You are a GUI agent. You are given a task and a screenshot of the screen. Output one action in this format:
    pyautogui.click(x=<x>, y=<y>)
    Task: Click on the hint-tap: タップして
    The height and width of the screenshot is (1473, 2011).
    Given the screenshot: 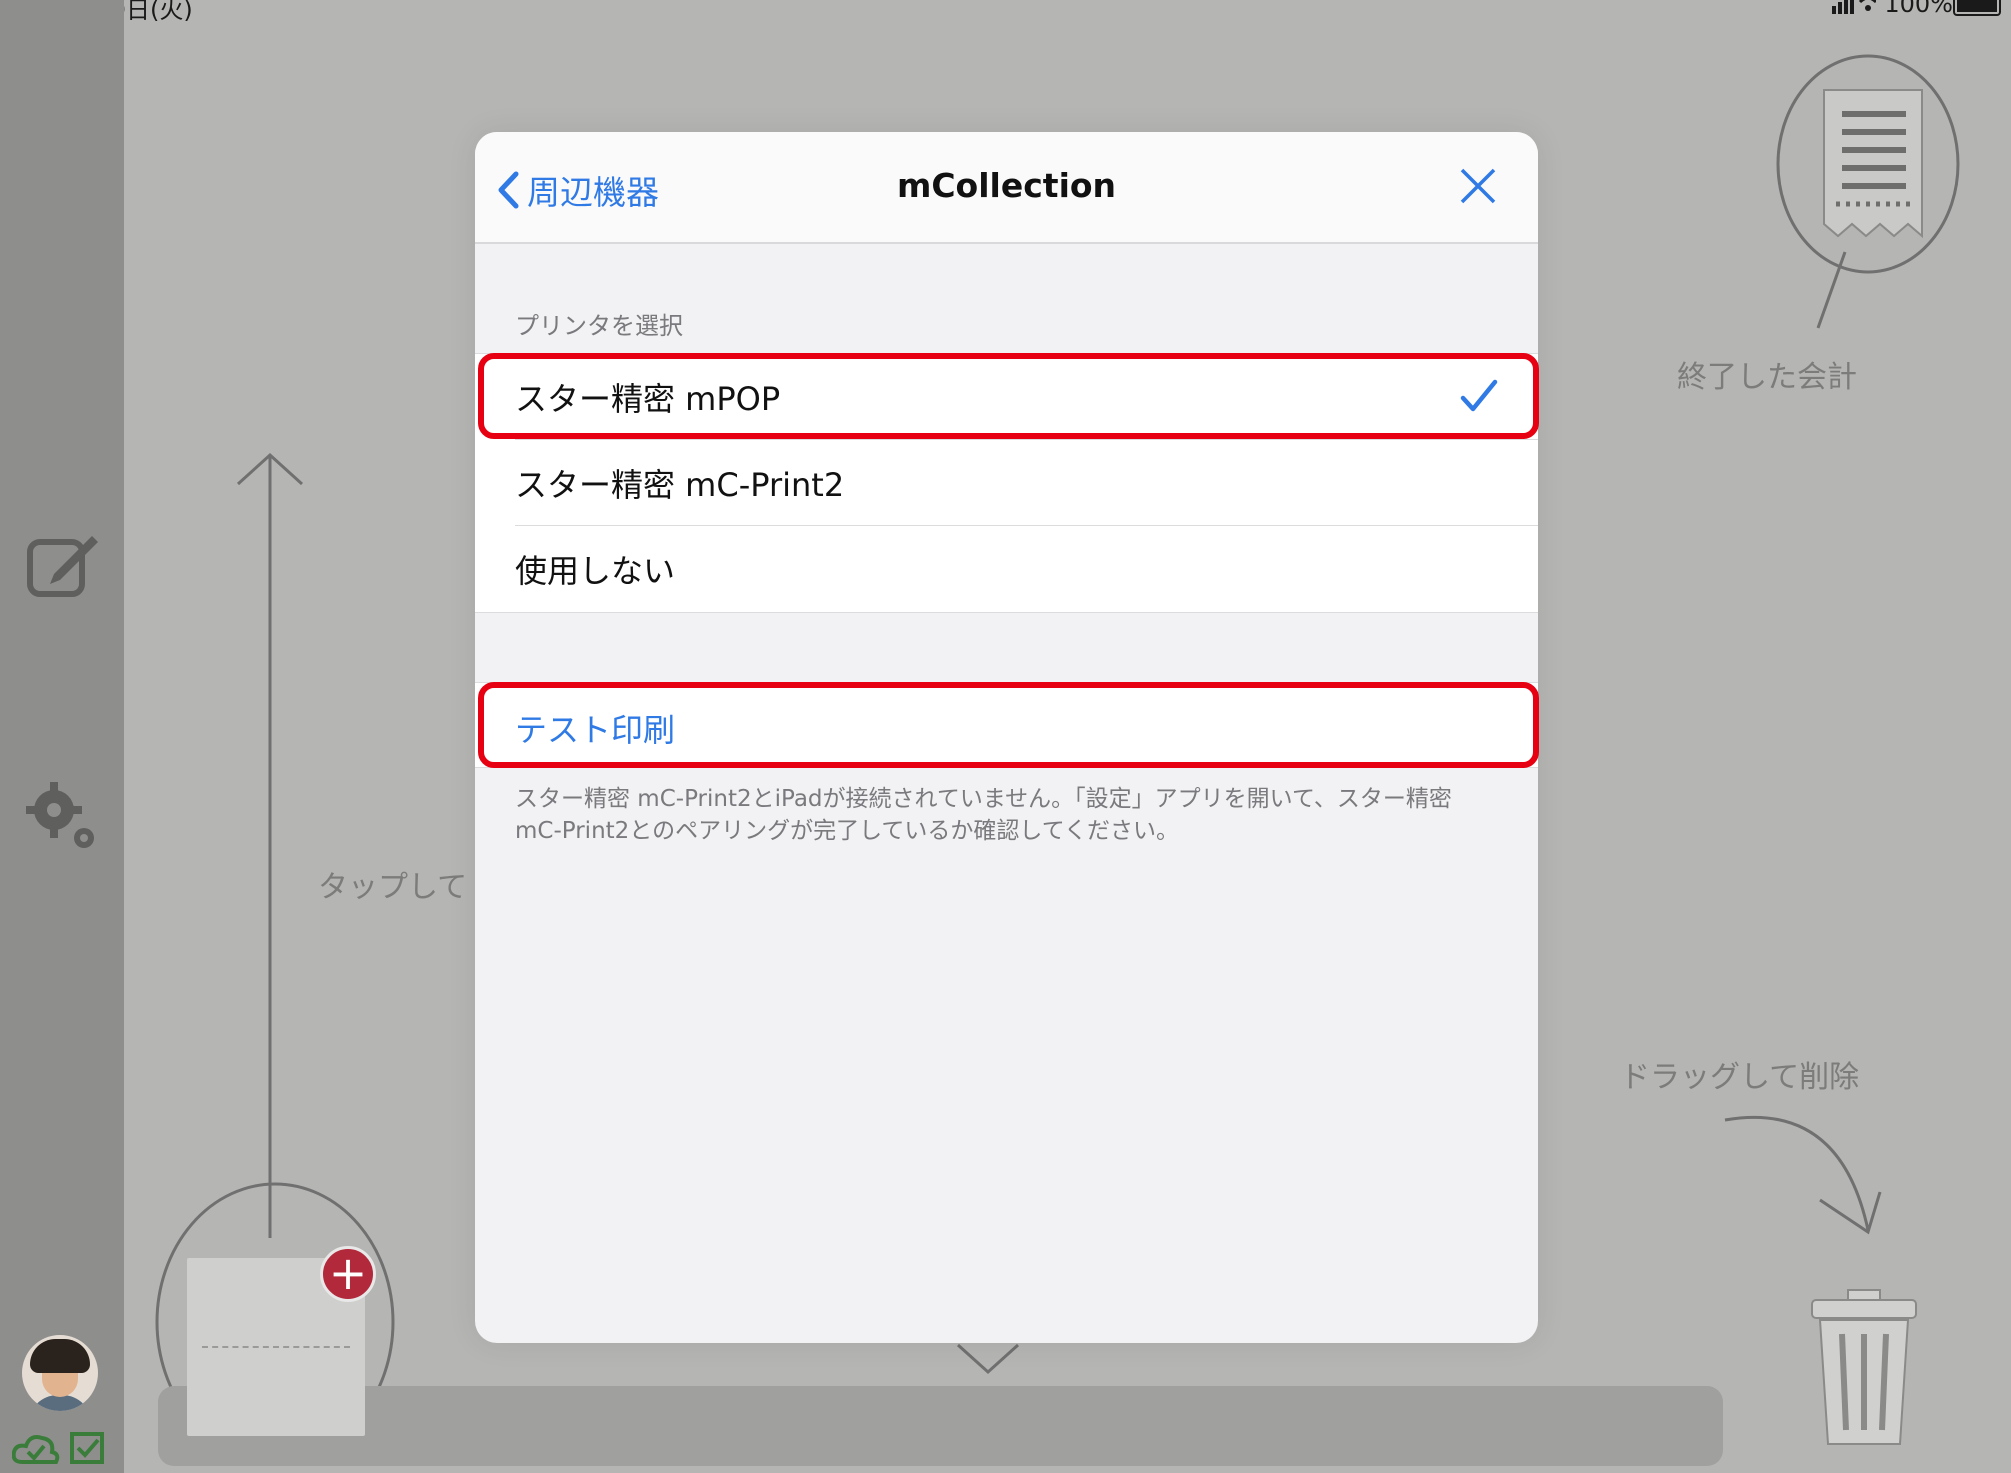 What is the action you would take?
    pyautogui.click(x=393, y=887)
    